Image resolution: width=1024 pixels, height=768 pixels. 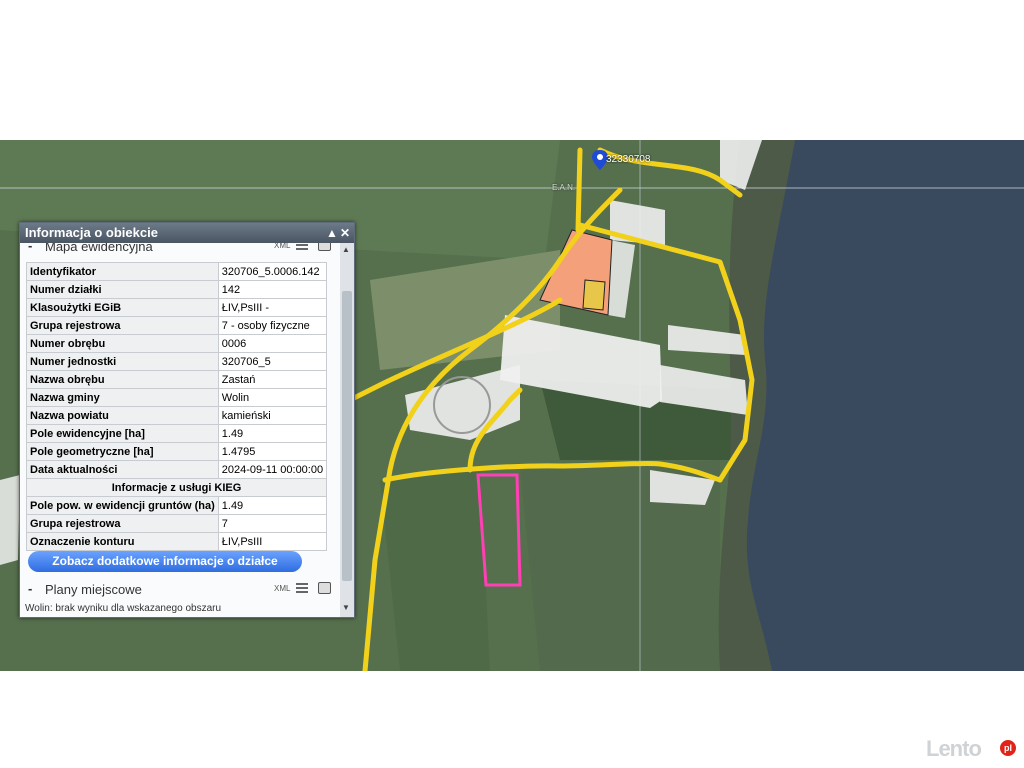 I want to click on table-row: Grupa rejestrowa 7 - osoby fizyczne, so click(x=177, y=325).